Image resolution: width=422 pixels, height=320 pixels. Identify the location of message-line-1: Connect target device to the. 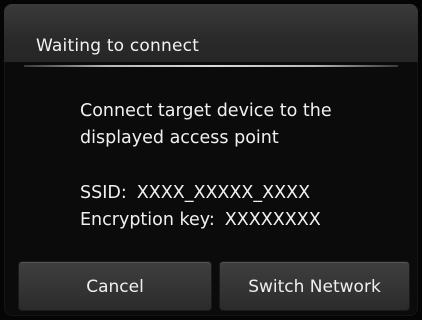
(206, 111).